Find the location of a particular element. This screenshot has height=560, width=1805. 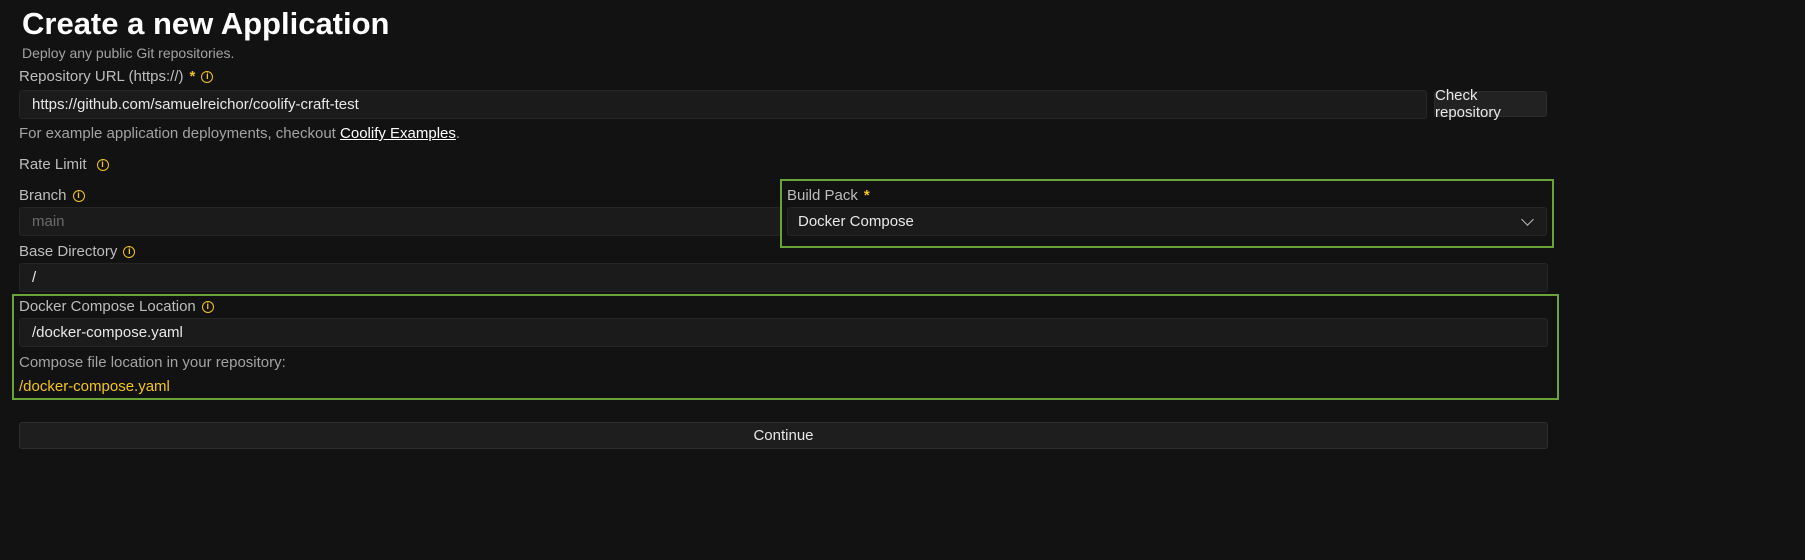

build-pack-select: Docker Compose is located at coordinates (1167, 221).